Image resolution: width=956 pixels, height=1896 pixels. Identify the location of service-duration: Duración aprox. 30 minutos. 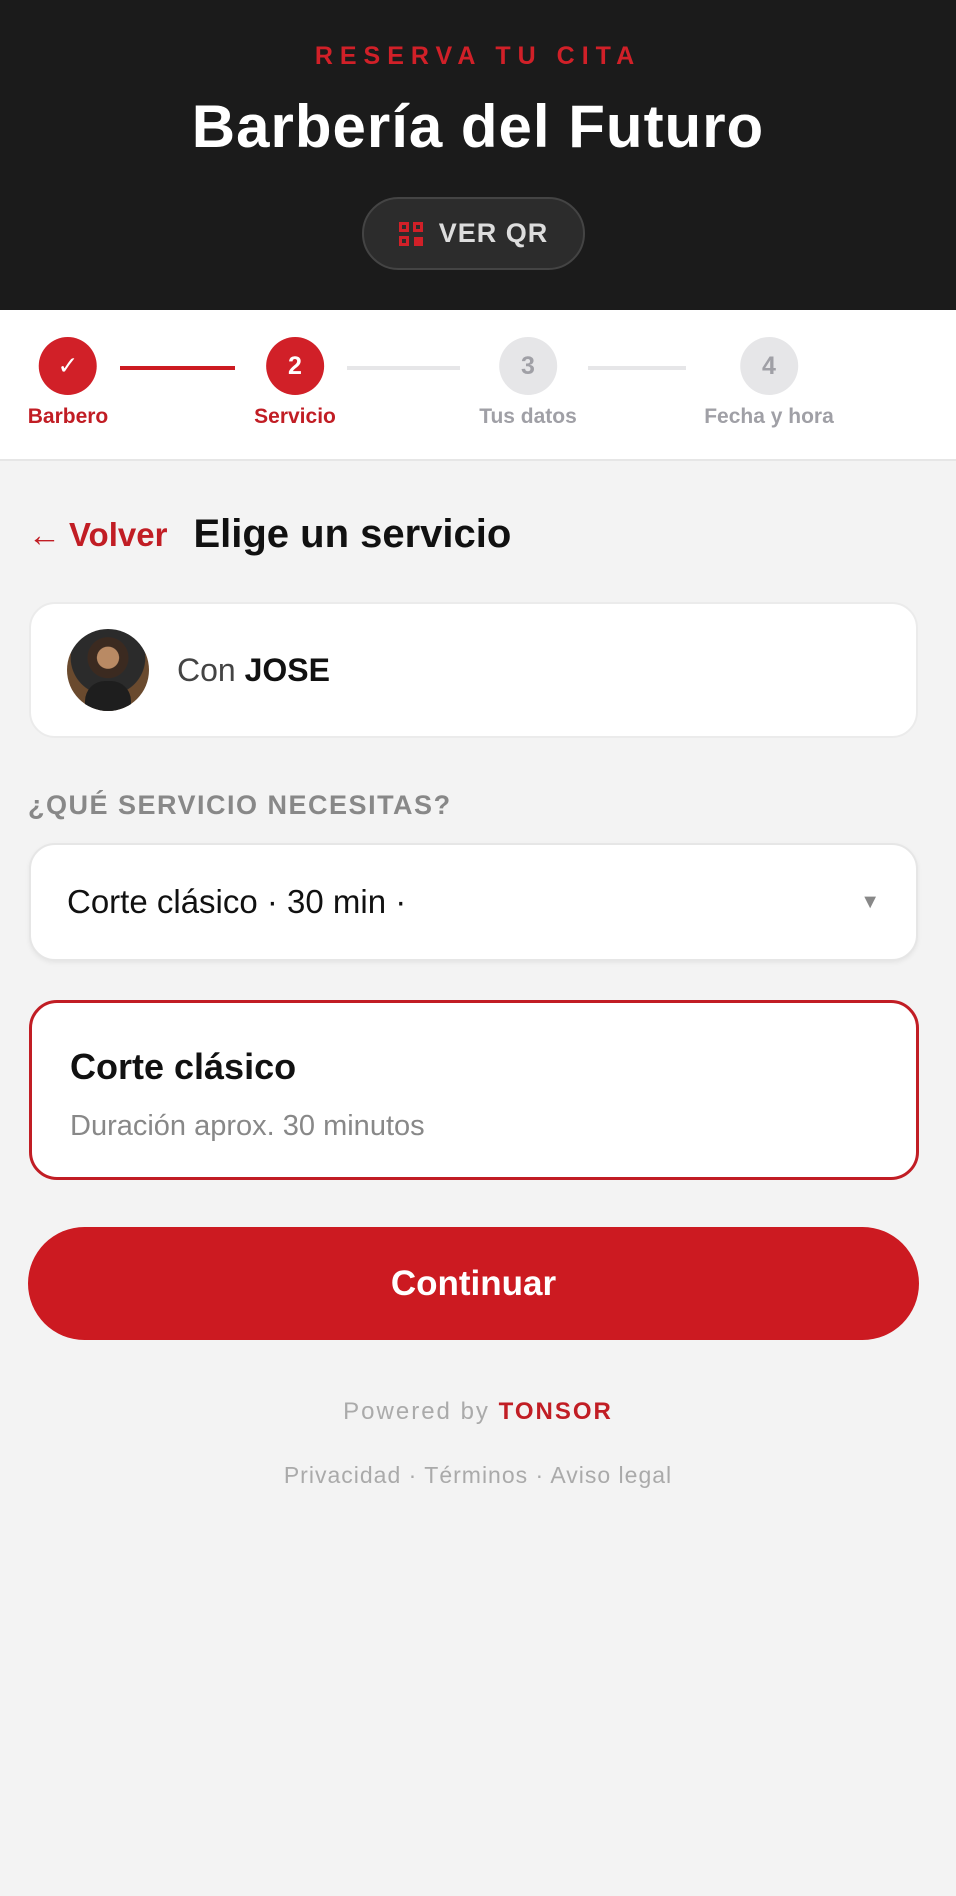
(247, 1126).